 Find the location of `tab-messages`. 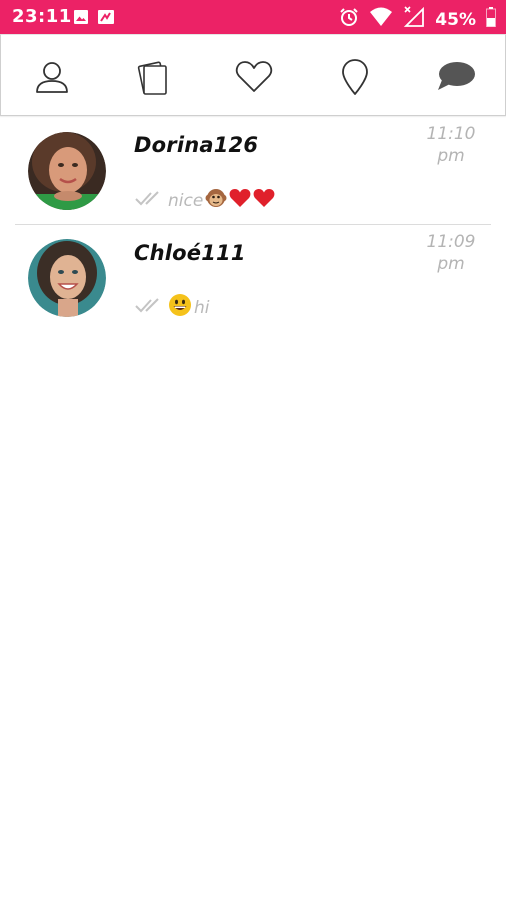

tab-messages is located at coordinates (456, 79).